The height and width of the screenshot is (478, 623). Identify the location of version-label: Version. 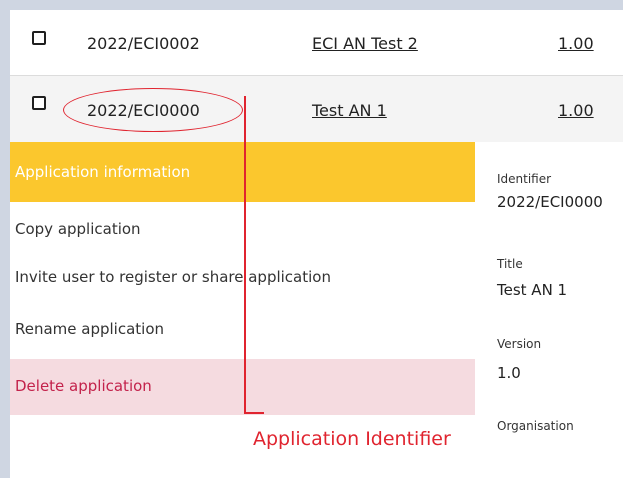
(519, 344).